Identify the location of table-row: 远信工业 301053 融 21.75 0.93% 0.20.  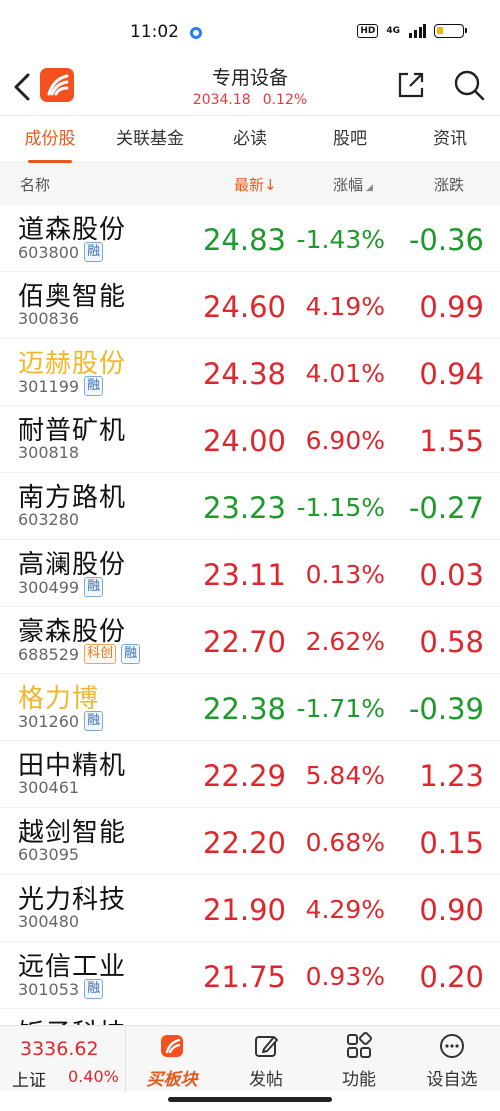
(250, 975).